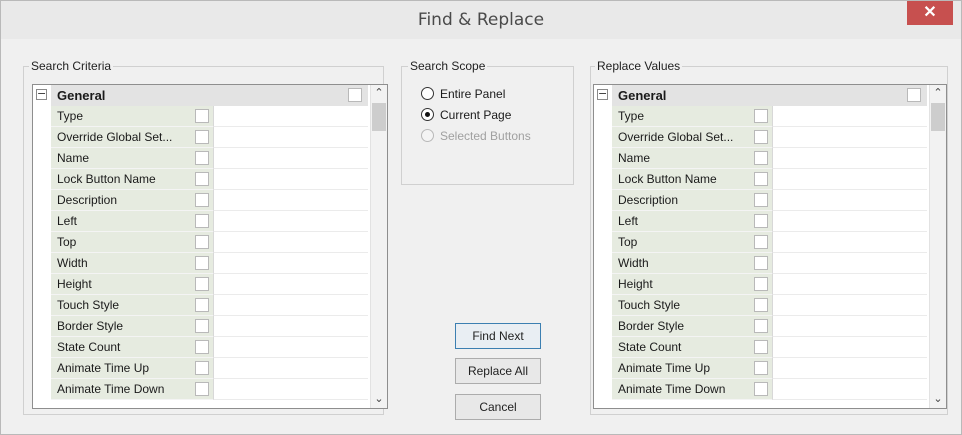  Describe the element at coordinates (498, 407) in the screenshot. I see `cancel-button: Cancel` at that location.